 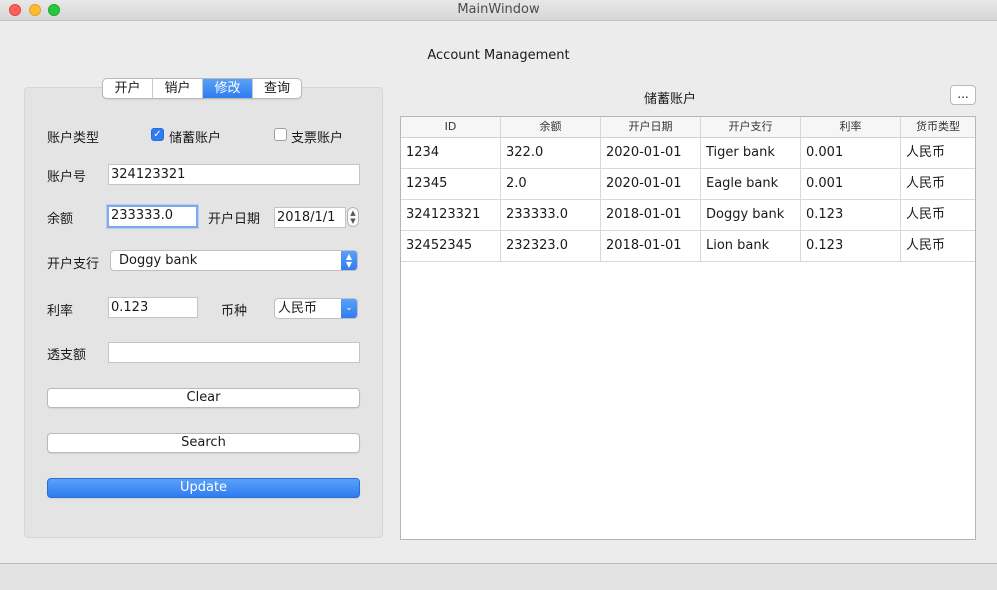 What do you see at coordinates (451, 127) in the screenshot?
I see `column-header-id: ID` at bounding box center [451, 127].